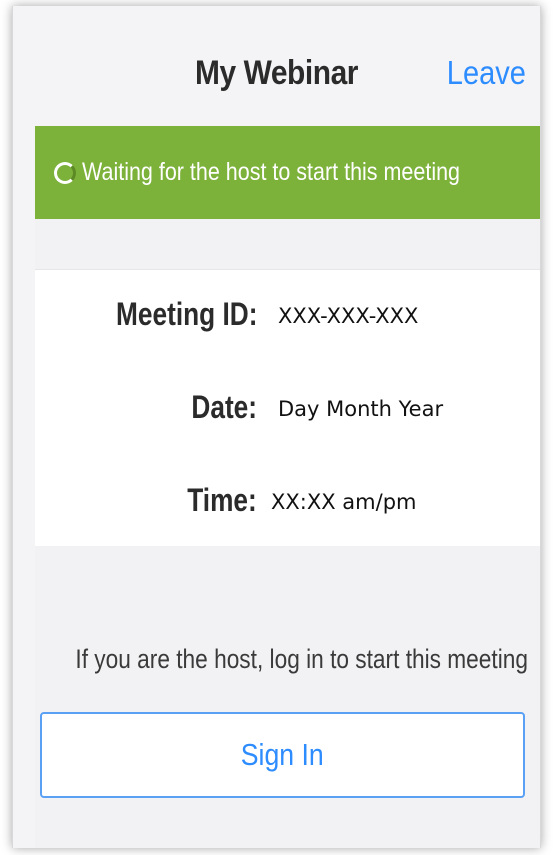  I want to click on navigation-bar: My Webinar Leave, so click(276, 66).